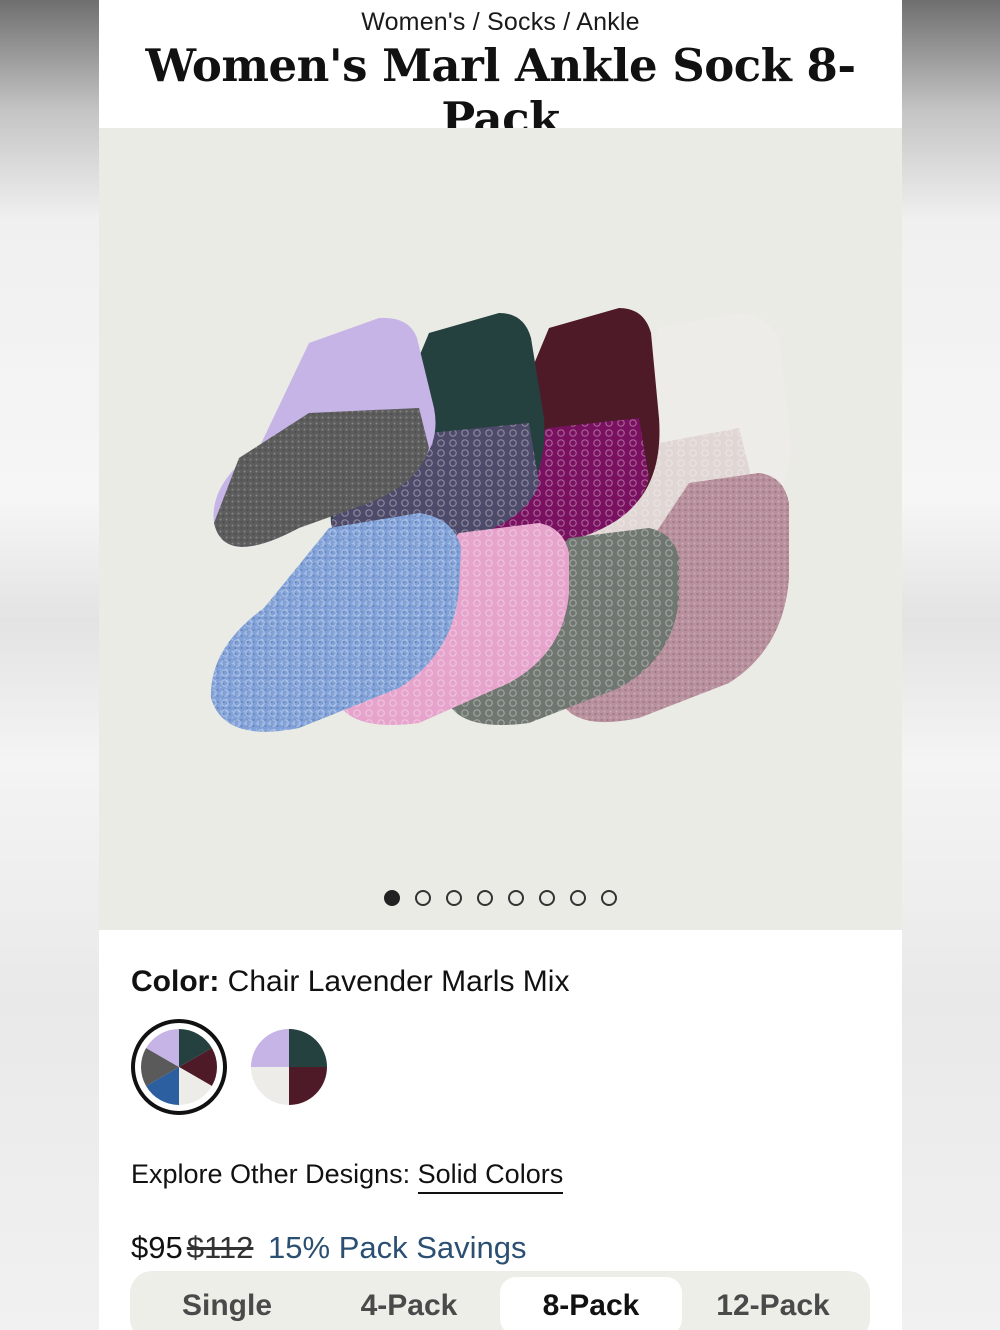 The height and width of the screenshot is (1330, 1000). What do you see at coordinates (409, 1303) in the screenshot?
I see `pack-option-4-pack: 4-Pack` at bounding box center [409, 1303].